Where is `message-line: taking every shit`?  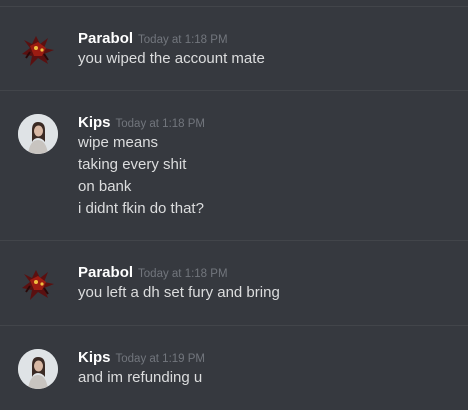
message-line: taking every shit is located at coordinates (132, 164).